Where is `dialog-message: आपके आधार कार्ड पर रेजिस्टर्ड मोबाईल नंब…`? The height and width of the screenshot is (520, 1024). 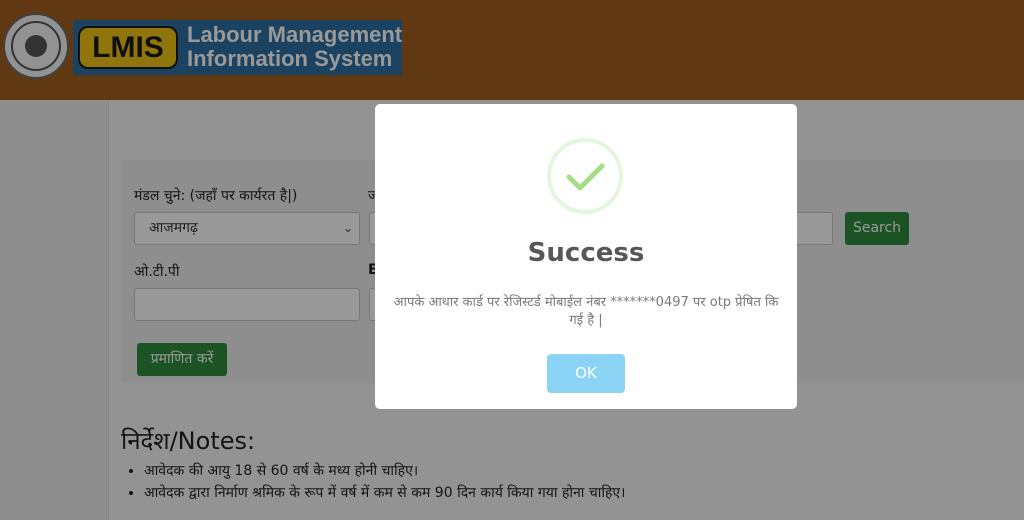
dialog-message: आपके आधार कार्ड पर रेजिस्टर्ड मोबाईल नंब… is located at coordinates (586, 311).